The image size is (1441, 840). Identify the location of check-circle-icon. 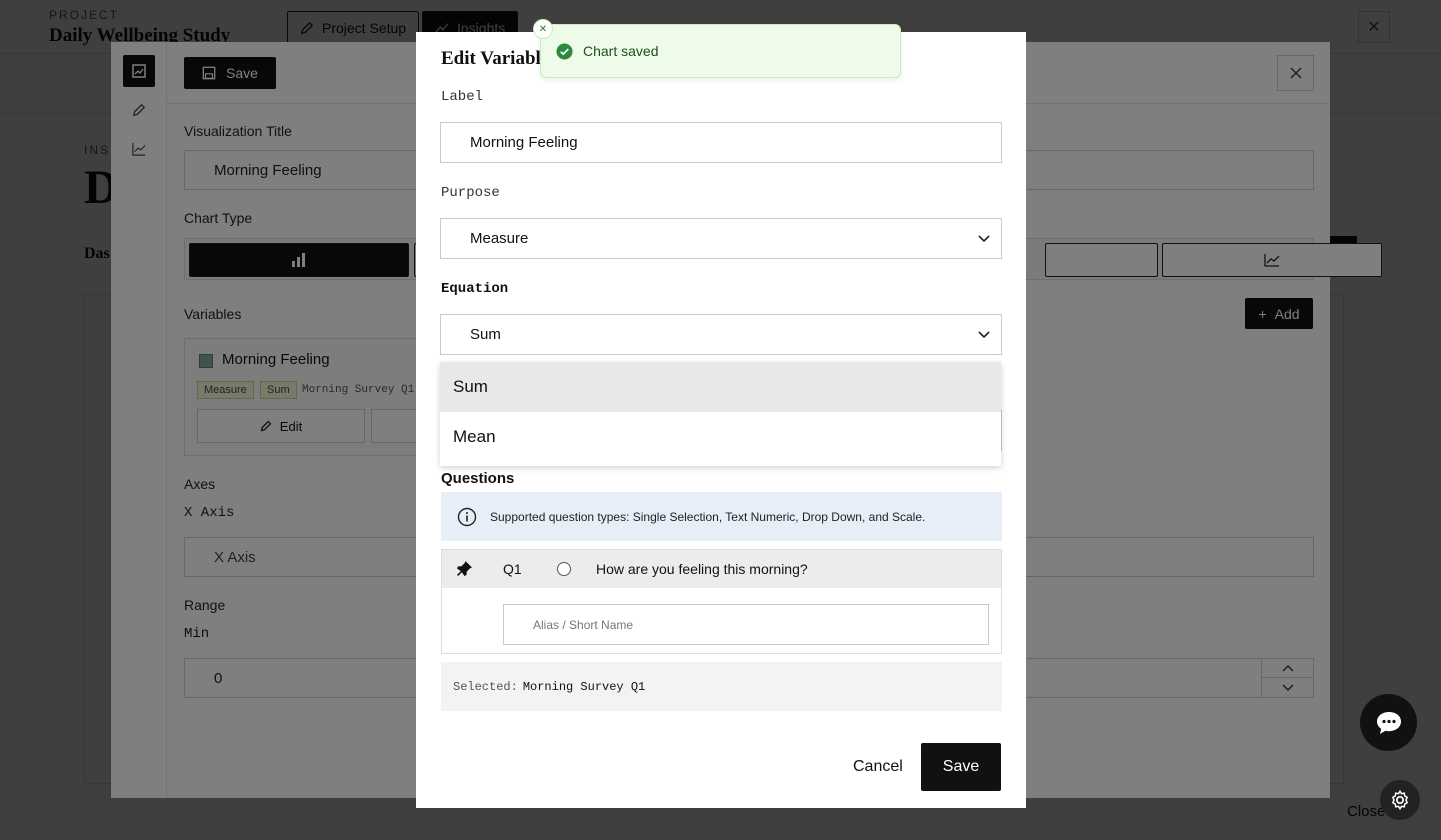
(564, 51).